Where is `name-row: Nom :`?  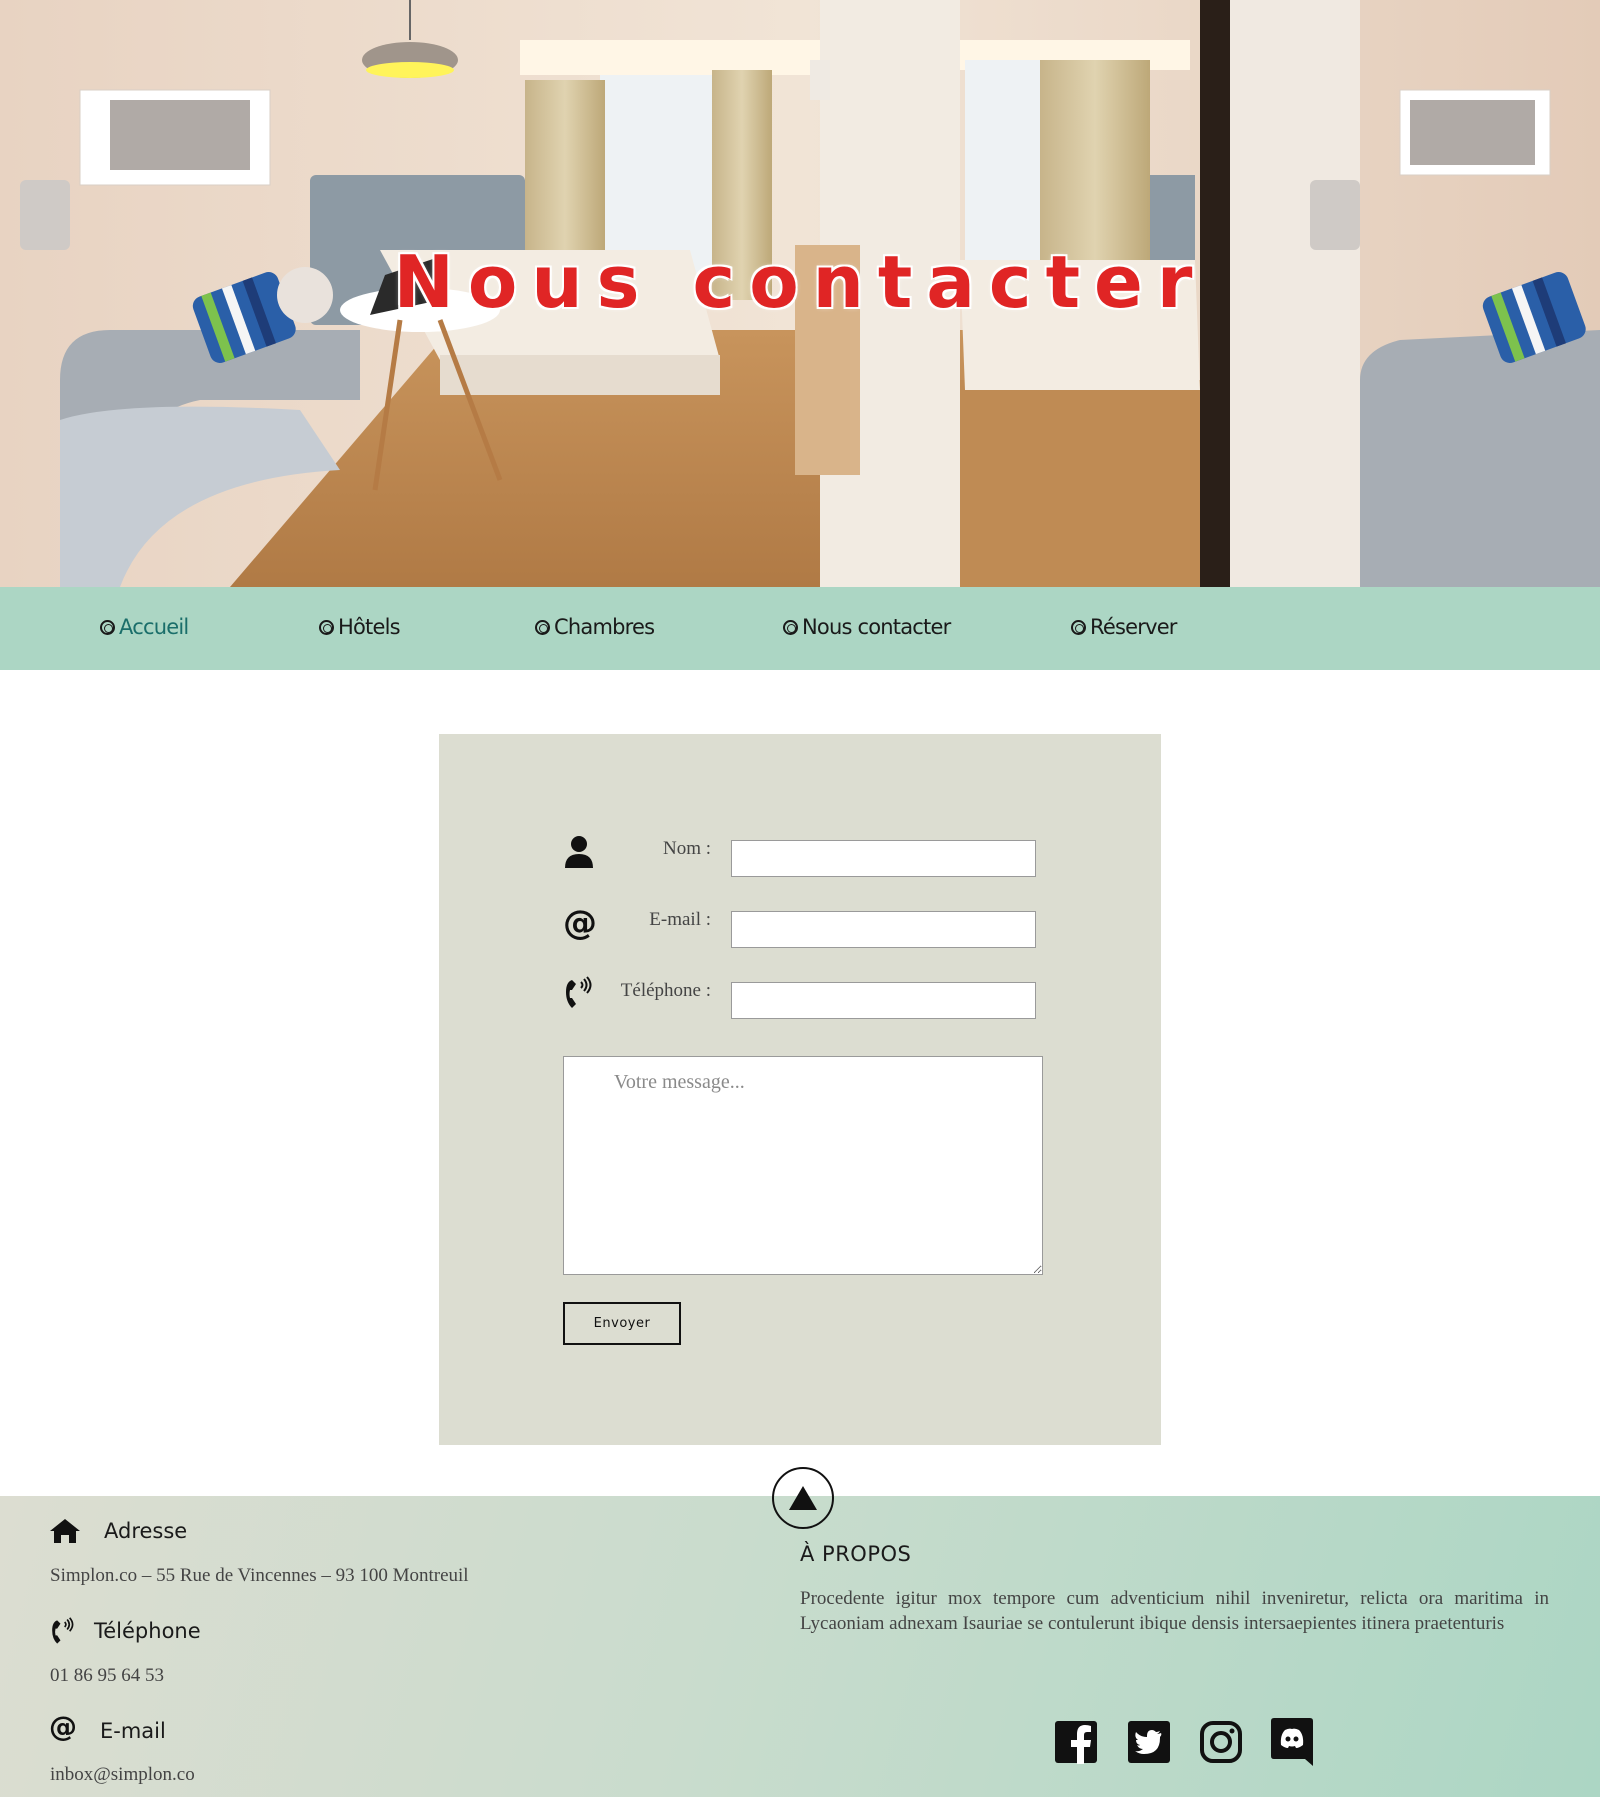
name-row: Nom : is located at coordinates (803, 855).